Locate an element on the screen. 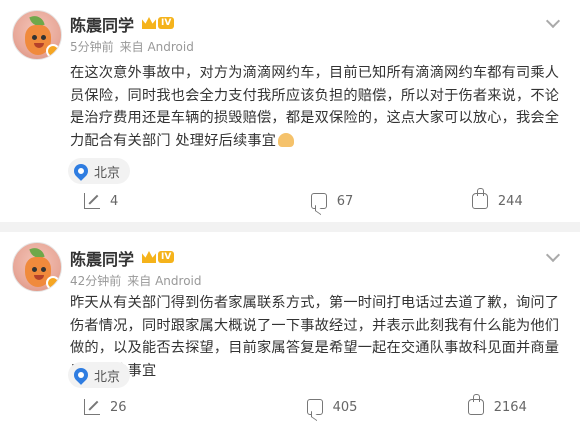 This screenshot has width=580, height=434. like-button: 2164 is located at coordinates (497, 406).